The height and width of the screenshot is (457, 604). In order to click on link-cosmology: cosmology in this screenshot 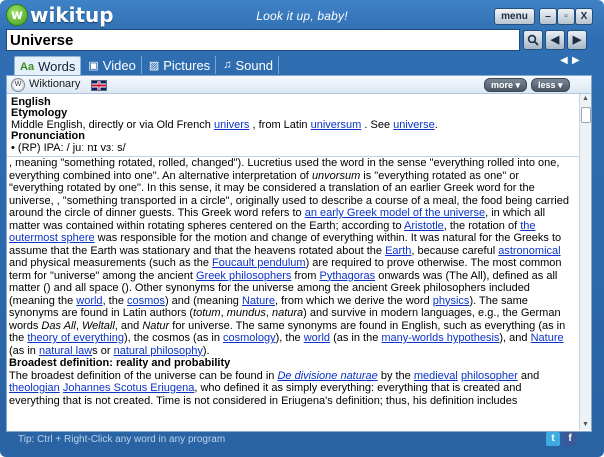, I will do `click(249, 338)`.